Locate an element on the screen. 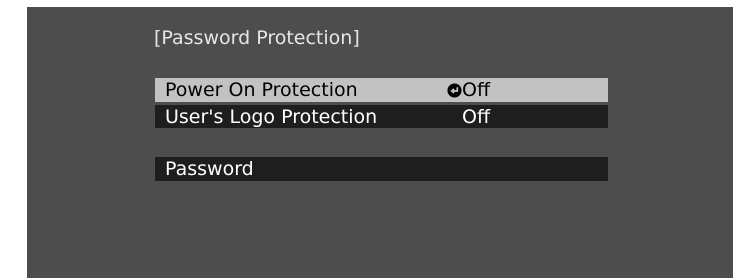 This screenshot has height=278, width=733. menu-item-label: Power On Protection is located at coordinates (261, 90).